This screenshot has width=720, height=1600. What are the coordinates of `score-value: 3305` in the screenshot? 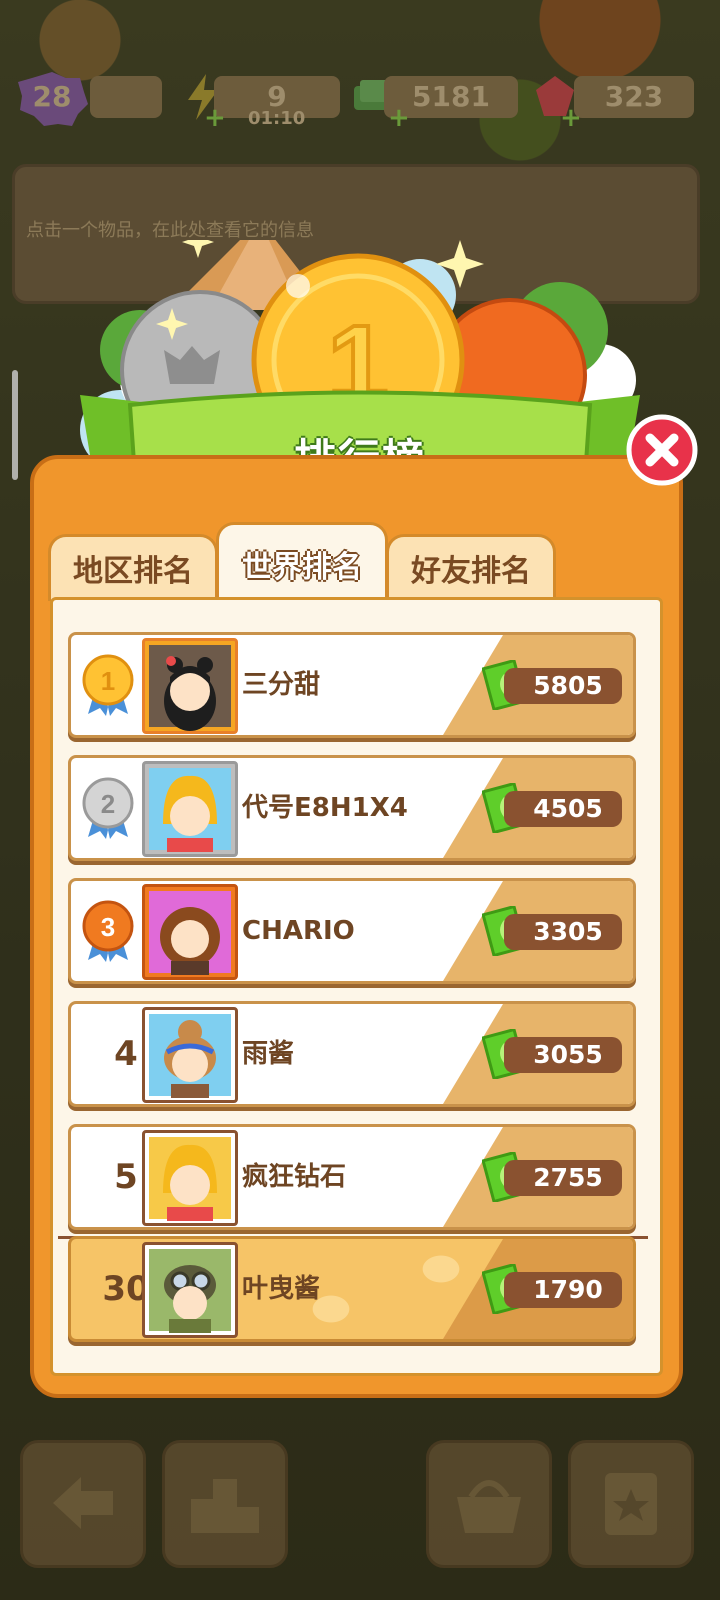 It's located at (563, 932).